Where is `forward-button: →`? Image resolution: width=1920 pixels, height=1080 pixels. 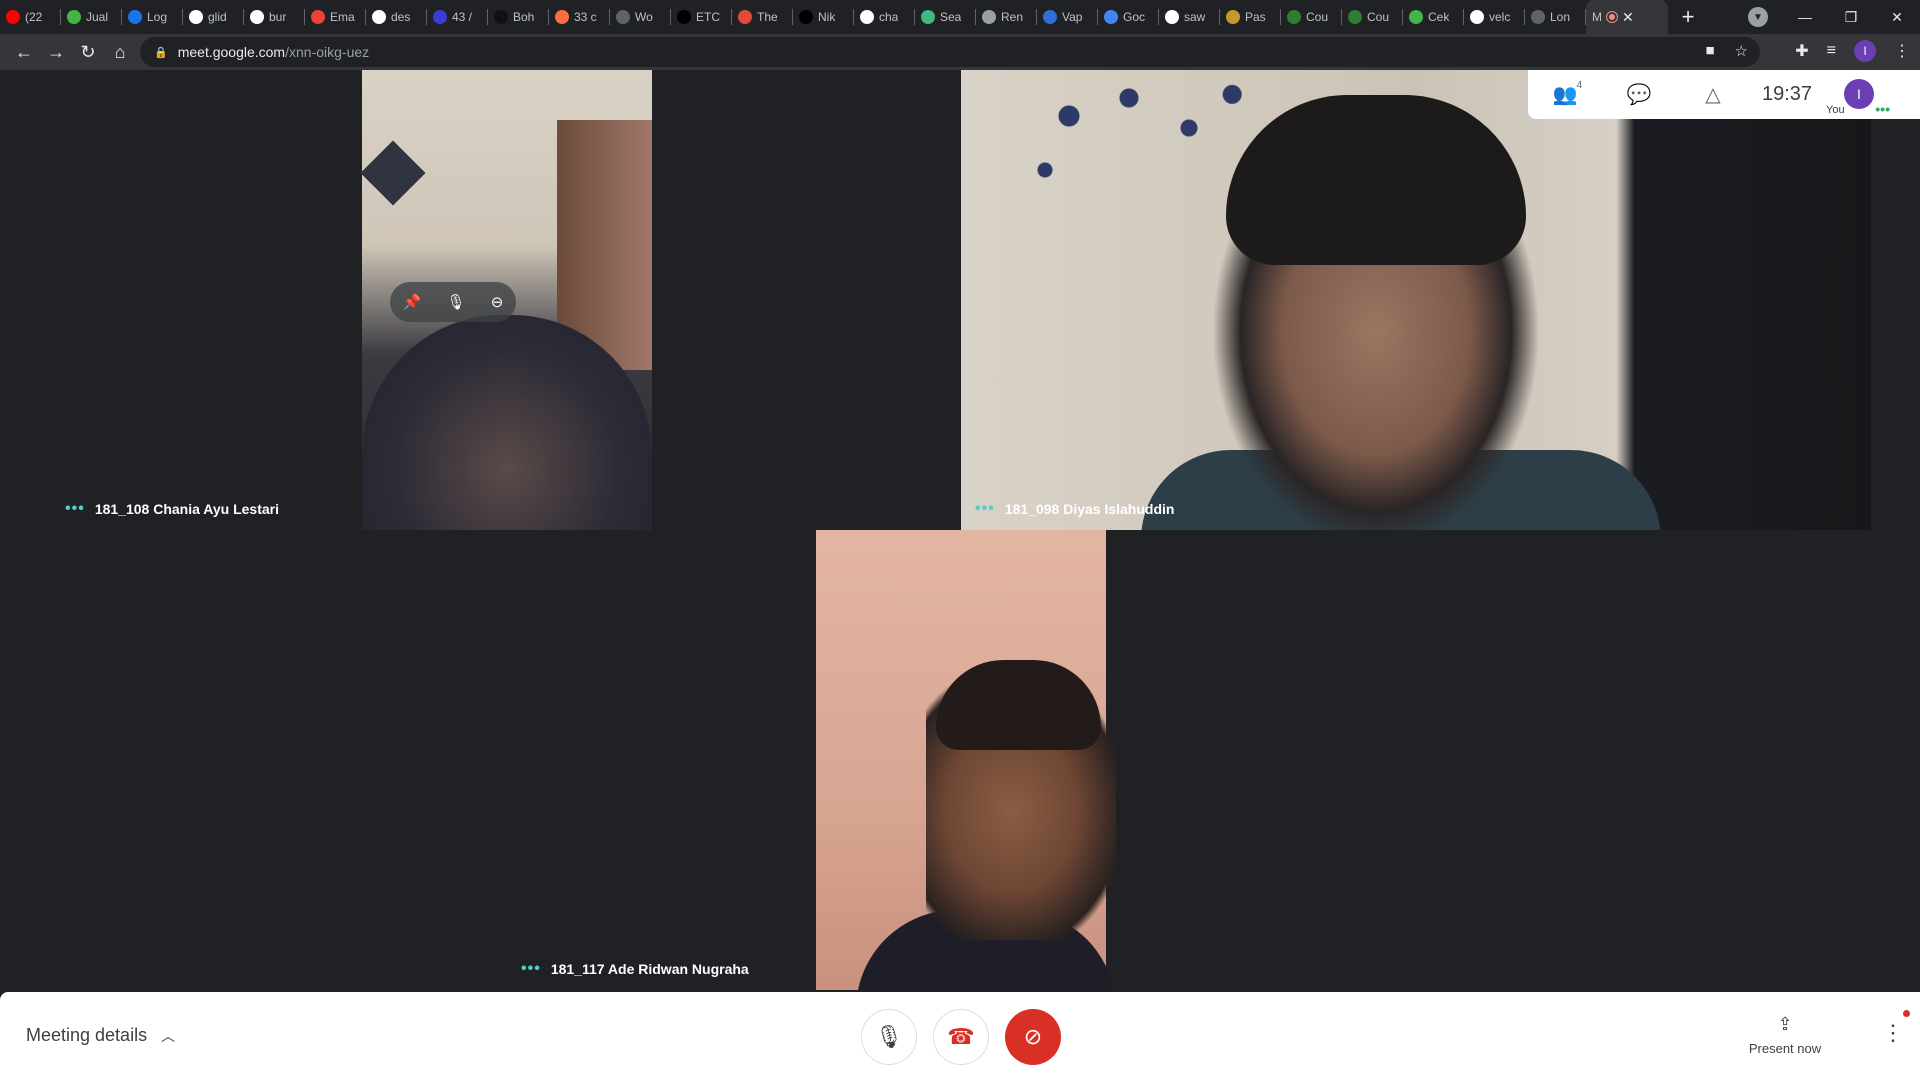 forward-button: → is located at coordinates (56, 52).